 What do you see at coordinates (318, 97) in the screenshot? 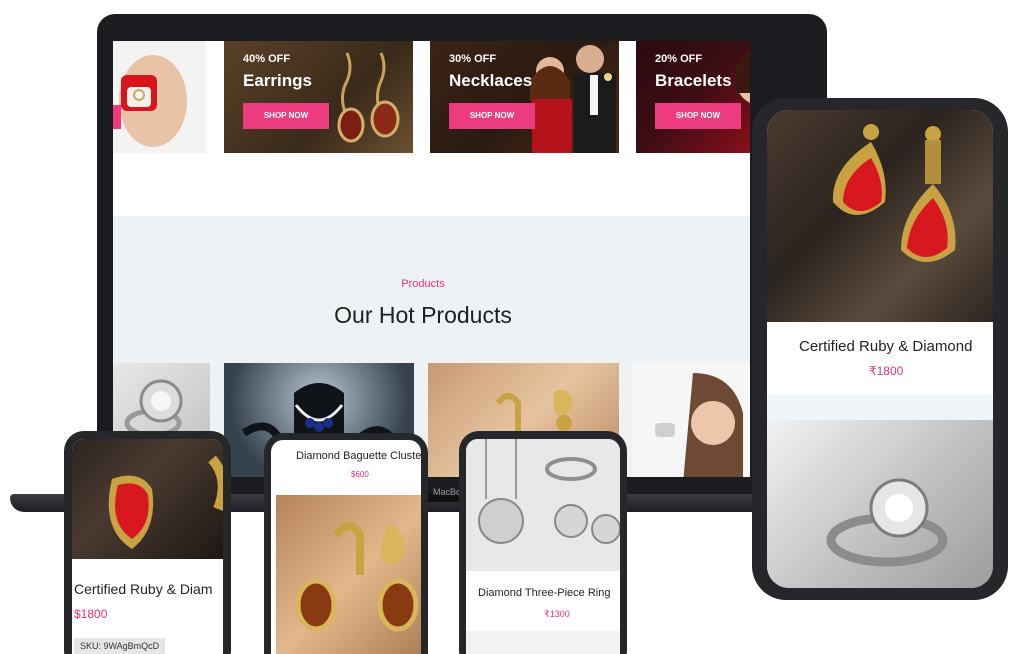
I see `banner-earrings: 40% OFF Earrings SHOP NOW` at bounding box center [318, 97].